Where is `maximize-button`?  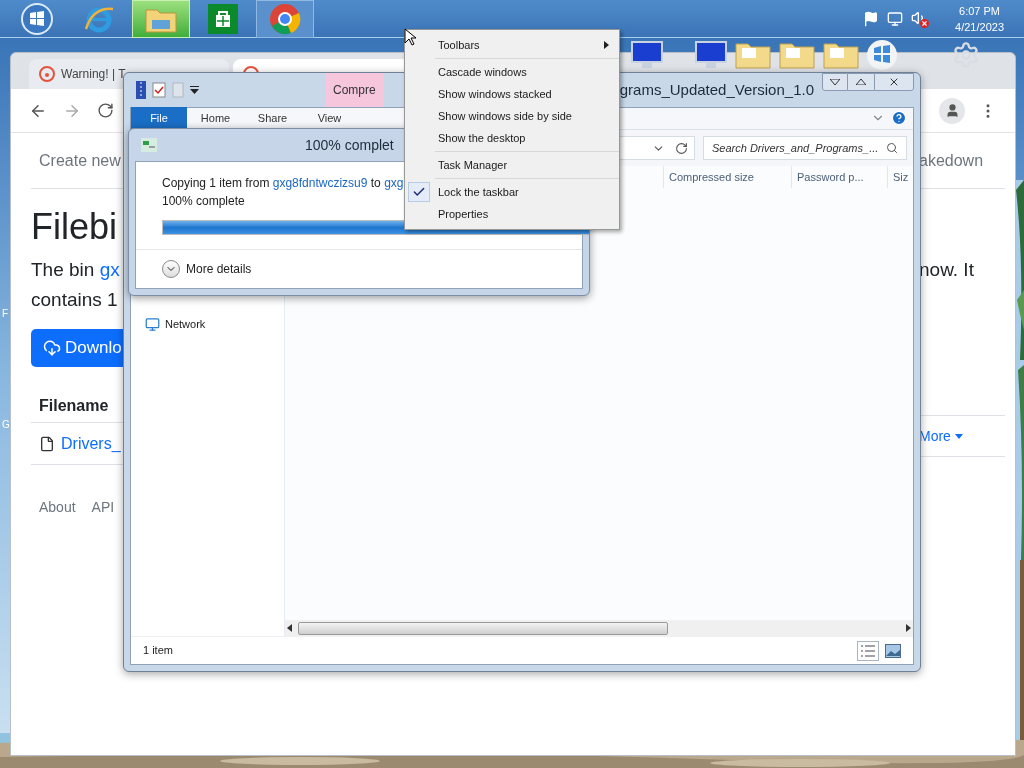
maximize-button is located at coordinates (861, 82).